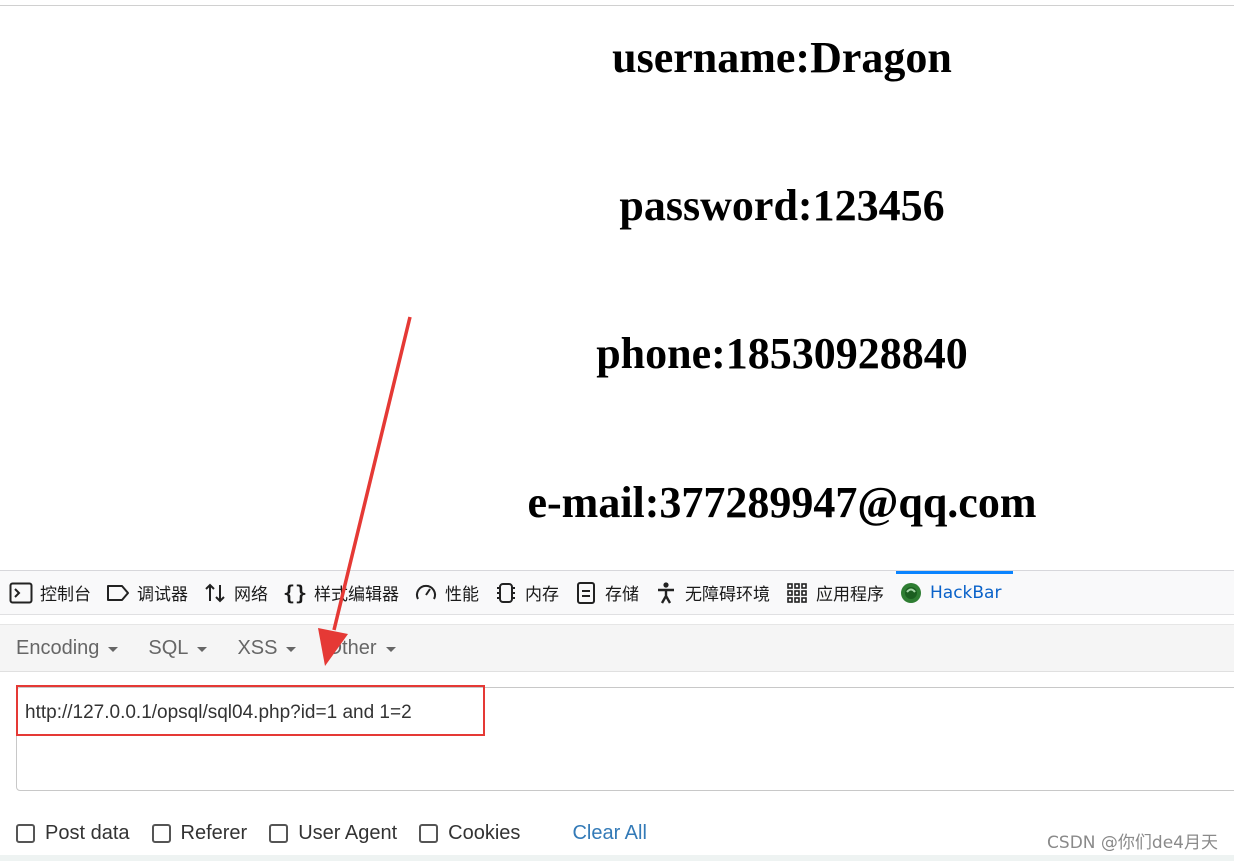  I want to click on tab-label: 内存, so click(542, 595).